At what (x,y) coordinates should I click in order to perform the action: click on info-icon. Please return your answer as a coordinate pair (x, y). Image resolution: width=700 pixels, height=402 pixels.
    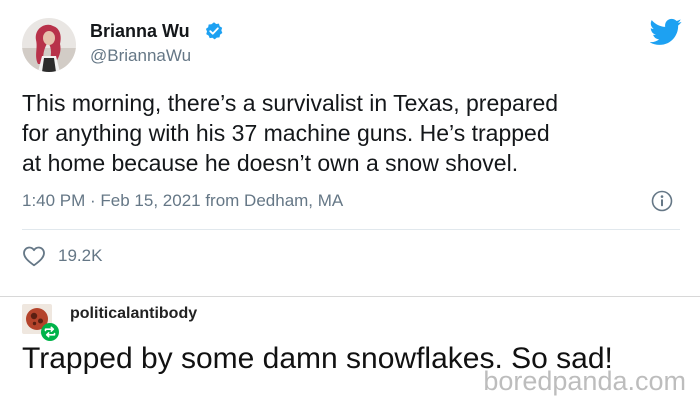
    Looking at the image, I should click on (662, 201).